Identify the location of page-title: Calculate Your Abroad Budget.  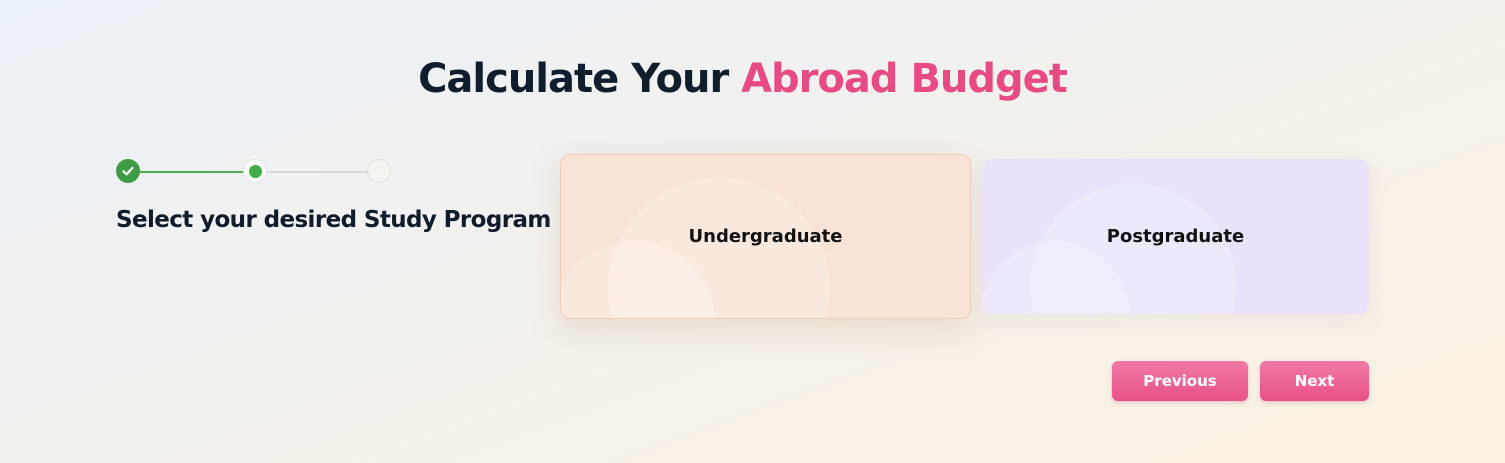
(742, 79).